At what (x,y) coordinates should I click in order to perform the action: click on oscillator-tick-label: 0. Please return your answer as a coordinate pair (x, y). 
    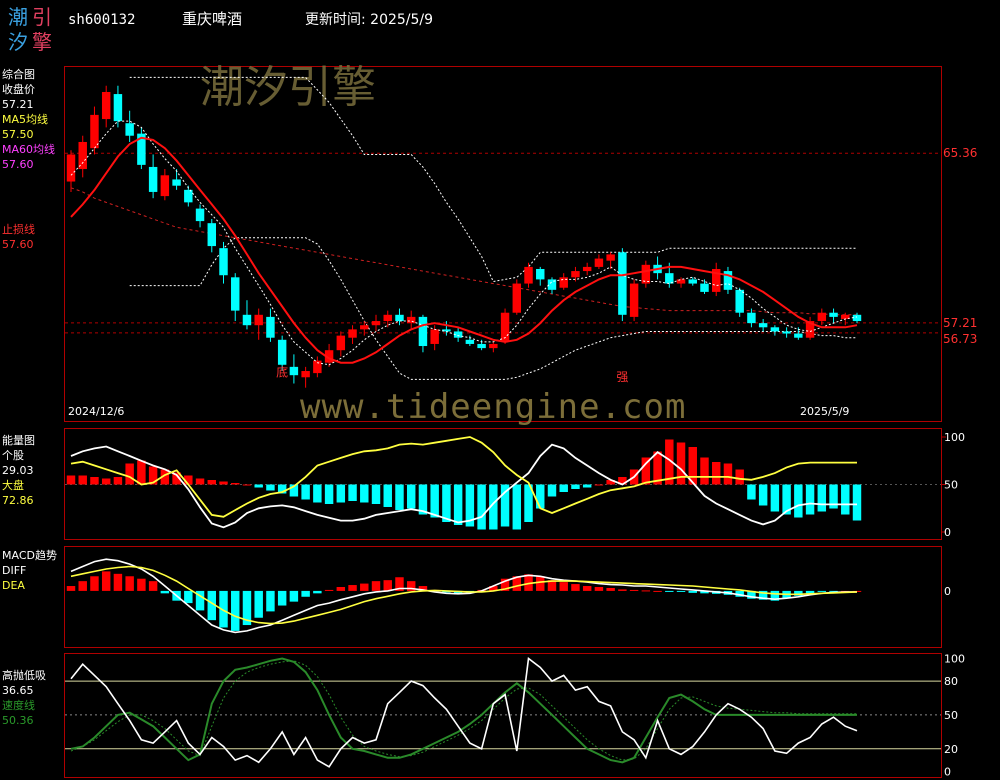
    Looking at the image, I should click on (947, 771).